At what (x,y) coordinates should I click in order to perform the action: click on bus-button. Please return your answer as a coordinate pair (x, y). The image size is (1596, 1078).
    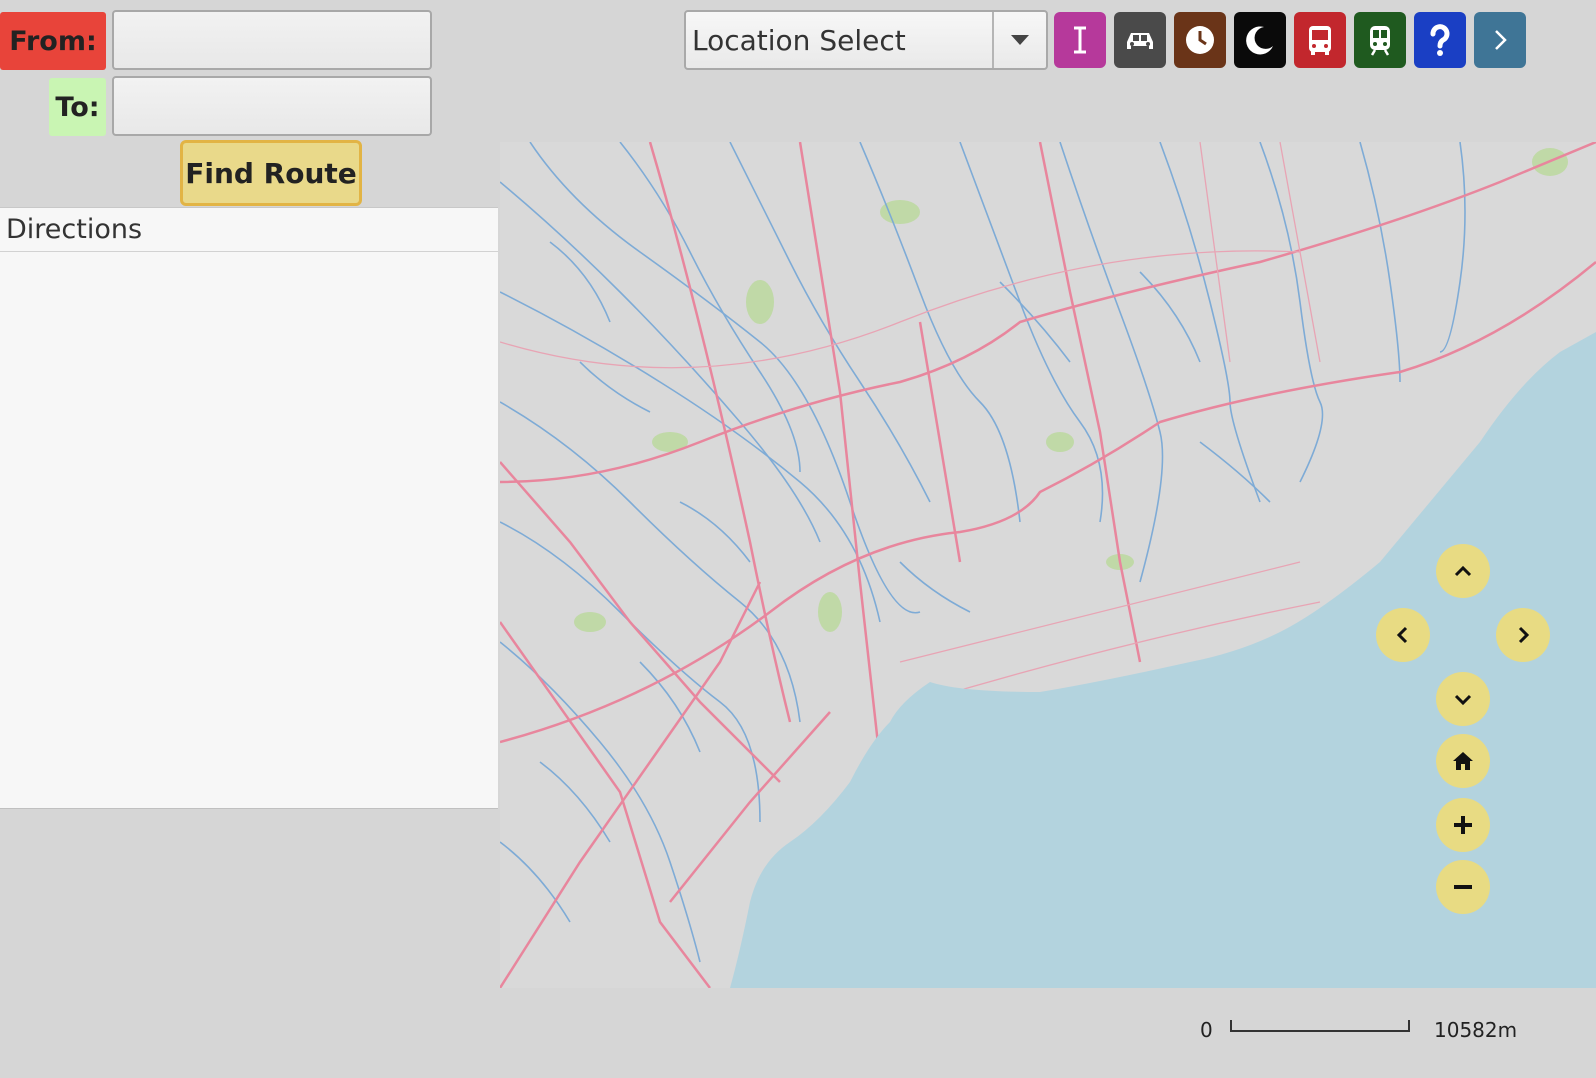
    Looking at the image, I should click on (1320, 40).